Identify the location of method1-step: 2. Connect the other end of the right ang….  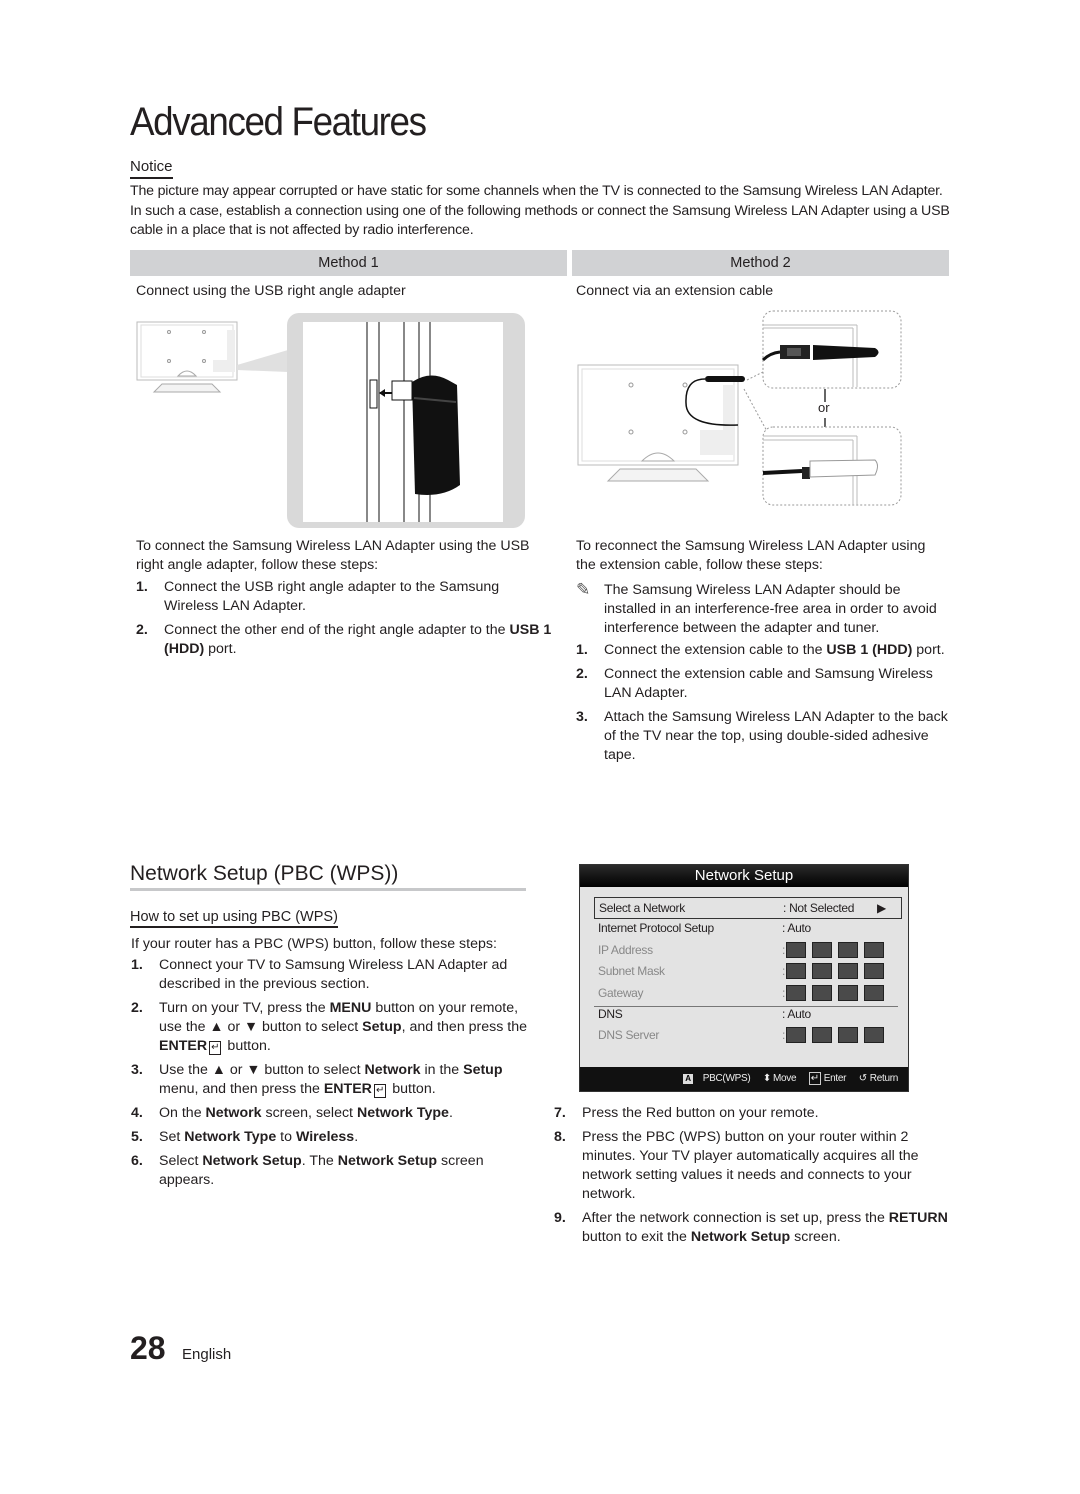
(344, 639).